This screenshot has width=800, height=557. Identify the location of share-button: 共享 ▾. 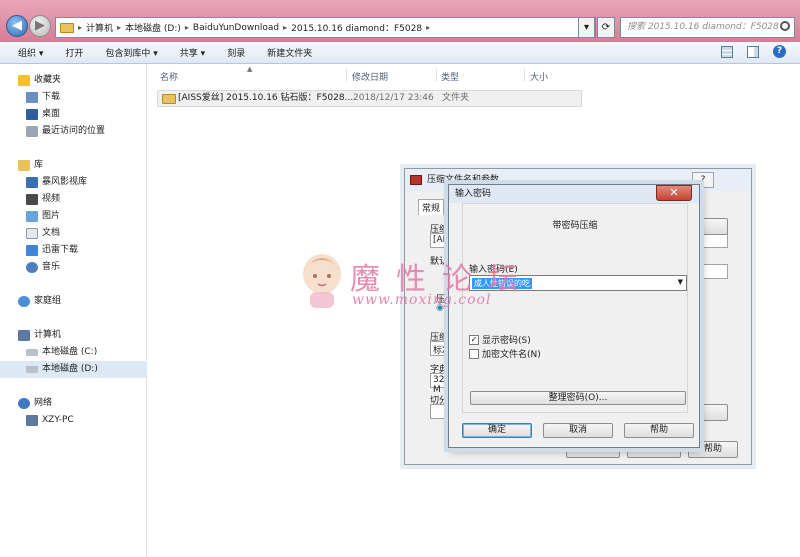
(192, 52).